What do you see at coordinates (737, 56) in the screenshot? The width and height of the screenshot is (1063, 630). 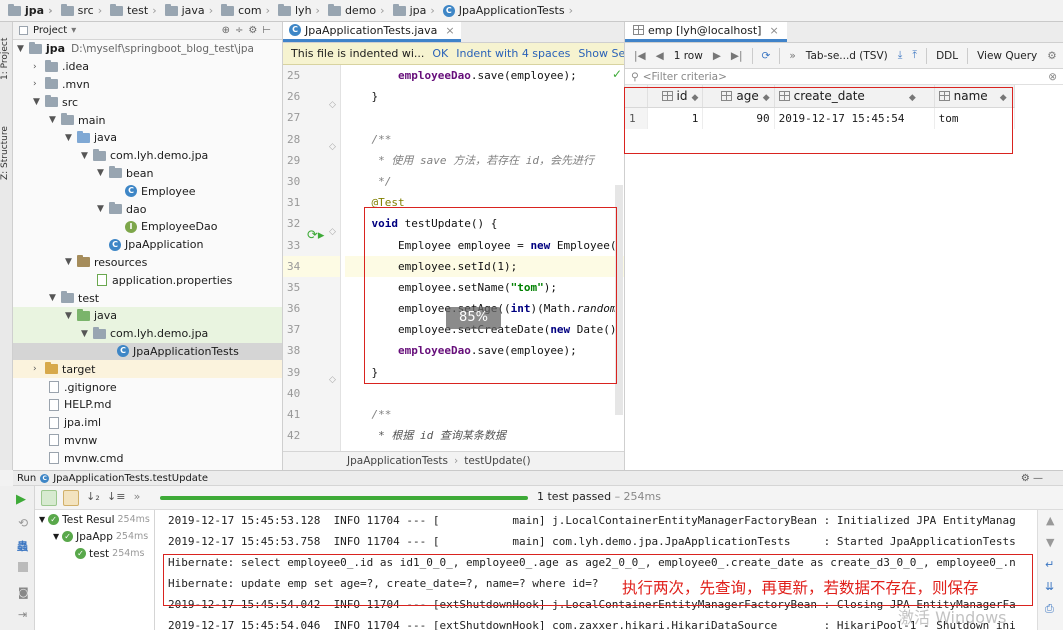 I see `last-page-icon: ▶|` at bounding box center [737, 56].